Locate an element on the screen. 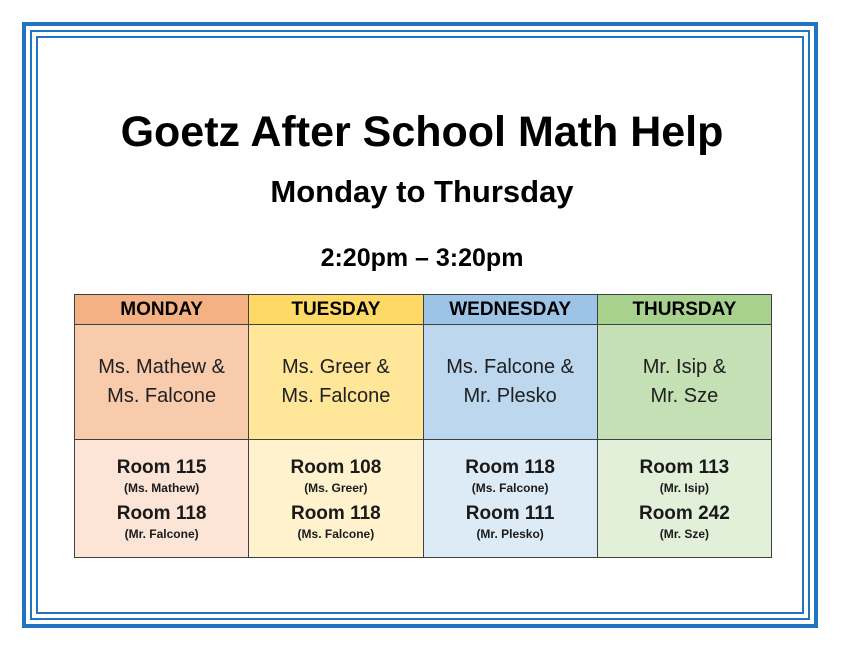 This screenshot has width=844, height=652. teachers-thursday: Mr. Isip & Mr. Sze is located at coordinates (684, 382).